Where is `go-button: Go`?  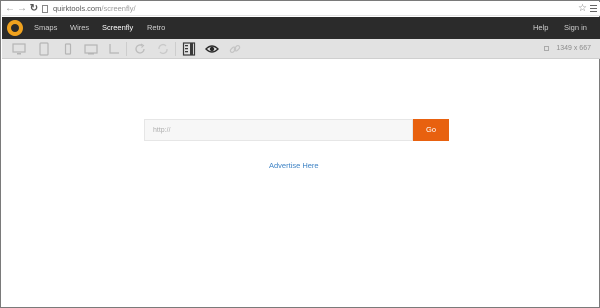
go-button: Go is located at coordinates (431, 130).